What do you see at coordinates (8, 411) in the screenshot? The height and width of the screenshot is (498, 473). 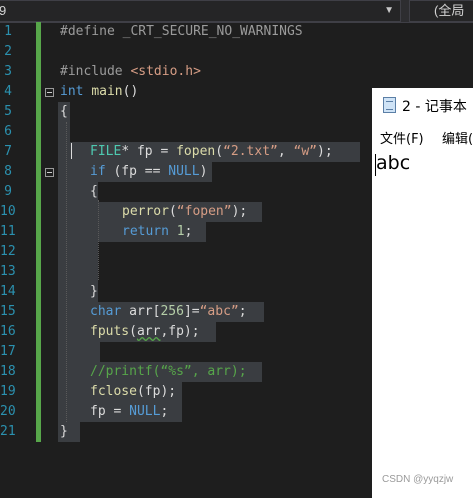 I see `line-number: 20` at bounding box center [8, 411].